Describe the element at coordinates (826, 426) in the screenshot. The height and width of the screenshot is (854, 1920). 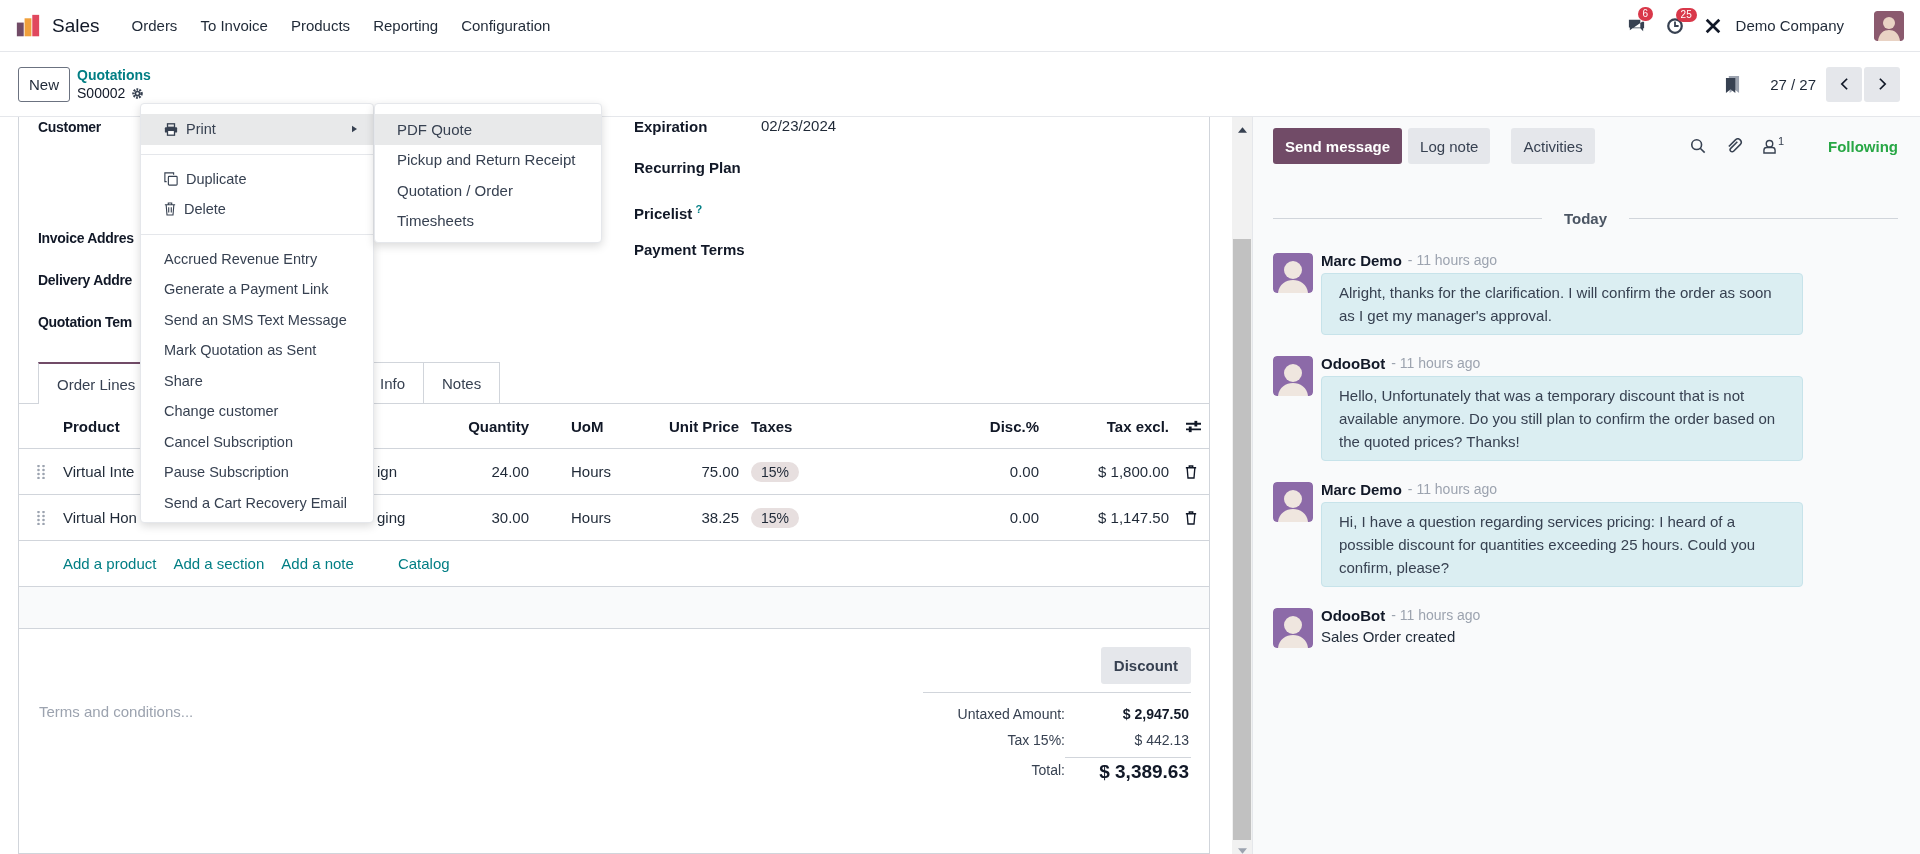
I see `column-header: Taxes` at that location.